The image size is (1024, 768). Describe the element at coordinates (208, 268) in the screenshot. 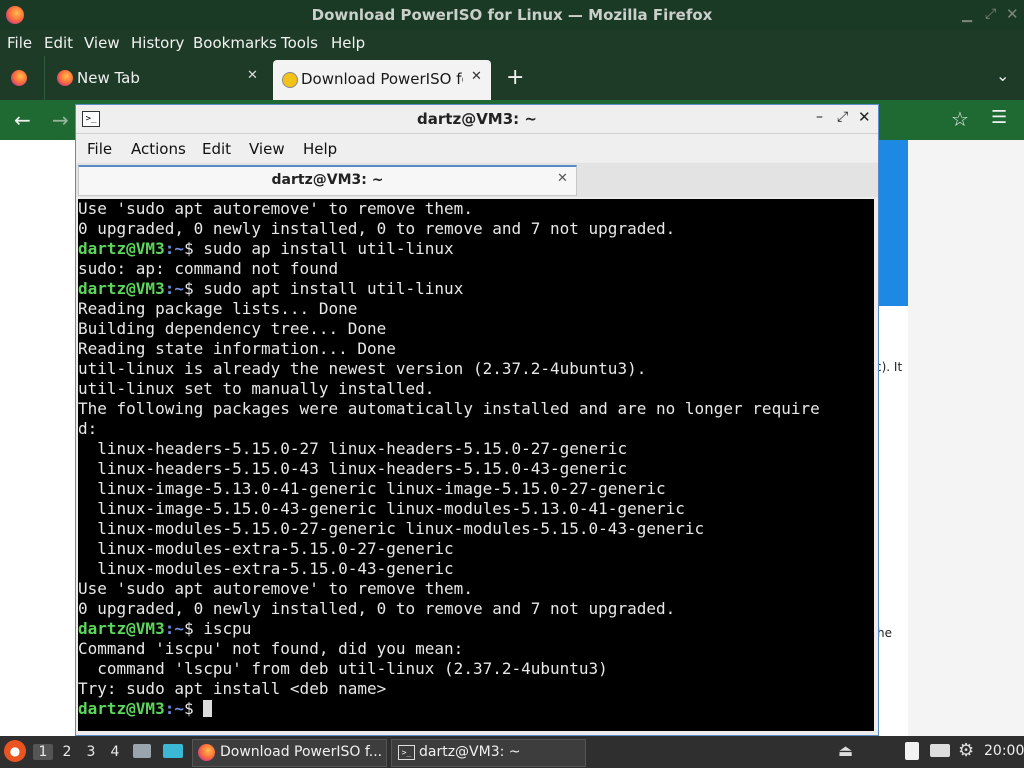

I see `terminal-line: sudo: ap: command not found` at that location.